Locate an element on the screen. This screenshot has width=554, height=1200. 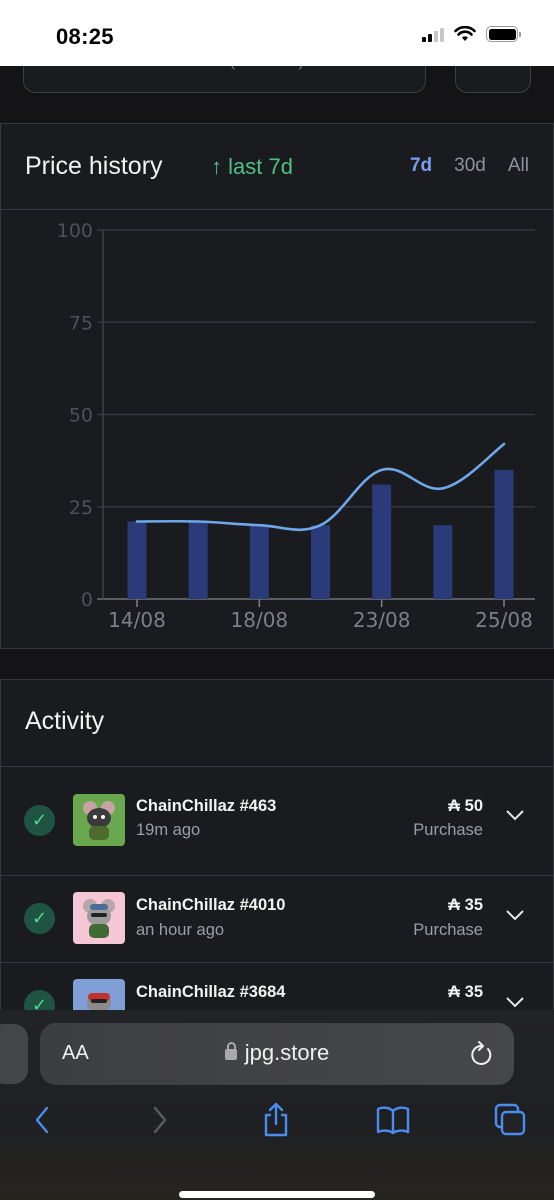
price-history-header: Price history ↑ last 7d 7d 30d All is located at coordinates (277, 167).